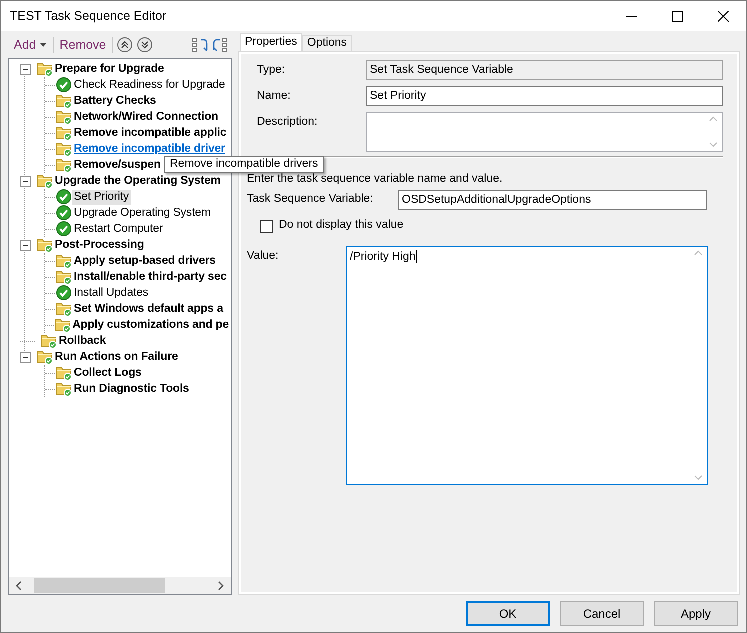  What do you see at coordinates (146, 117) in the screenshot?
I see `tree-item: Network/Wired Connection` at bounding box center [146, 117].